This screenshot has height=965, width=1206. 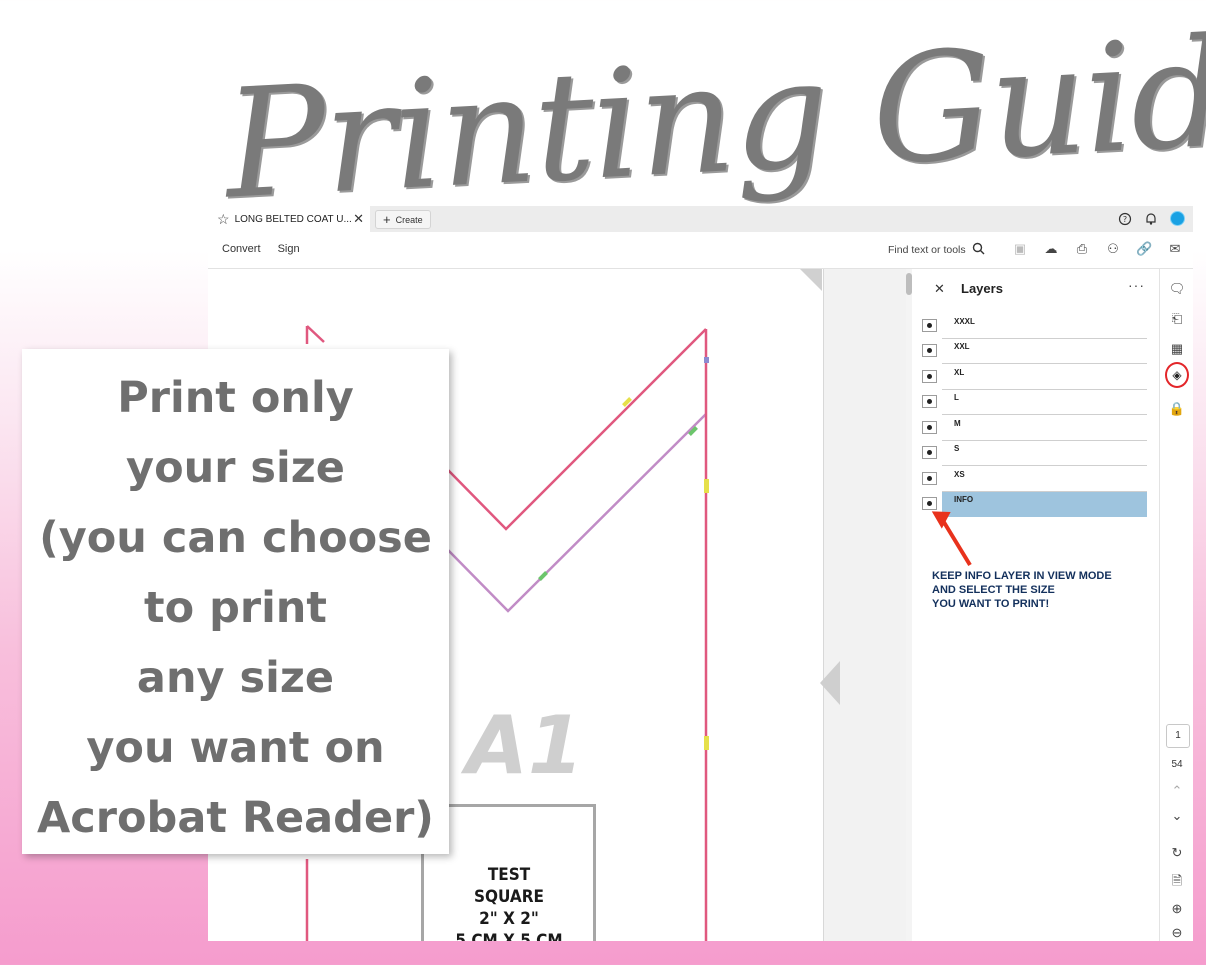 I want to click on layer-row: S, so click(x=1034, y=453).